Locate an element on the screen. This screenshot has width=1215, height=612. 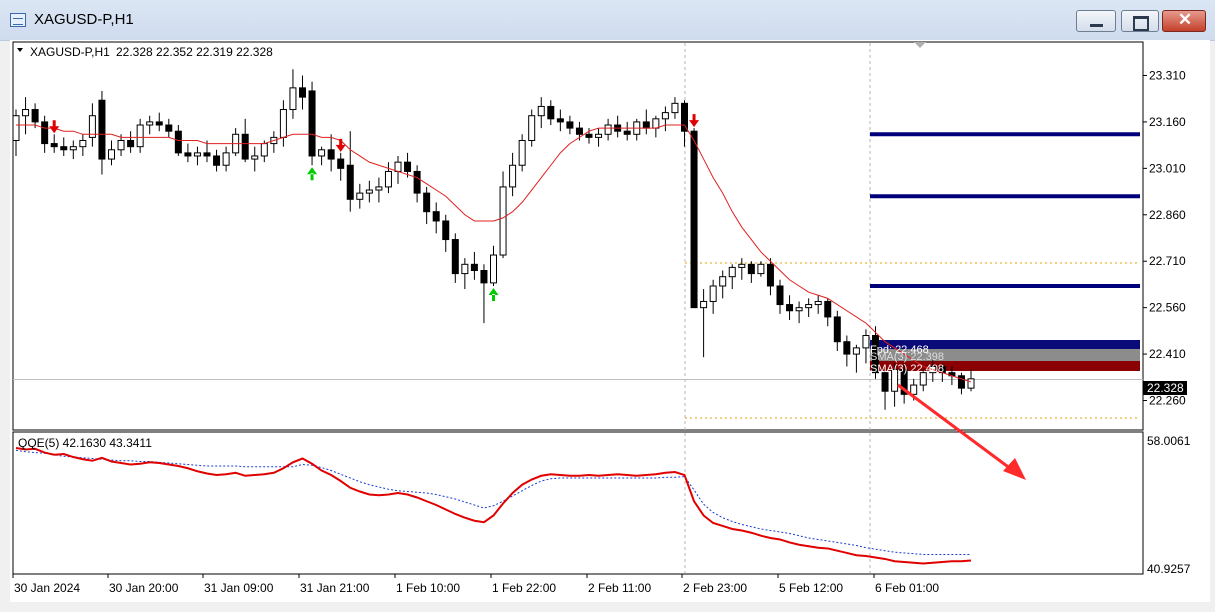
window-titlebar: XAGUSD-P,H1 ✕ is located at coordinates (607, 20).